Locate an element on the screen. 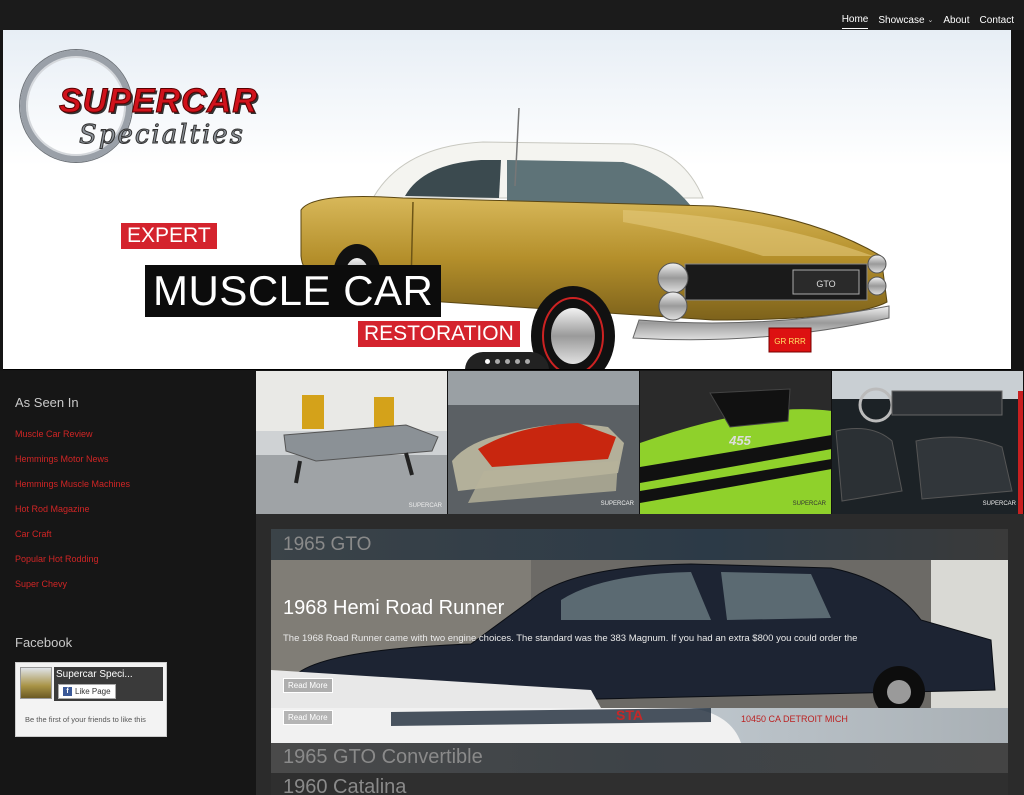 This screenshot has width=1024, height=795. hero-tag-restoration: RESTORATION is located at coordinates (439, 334).